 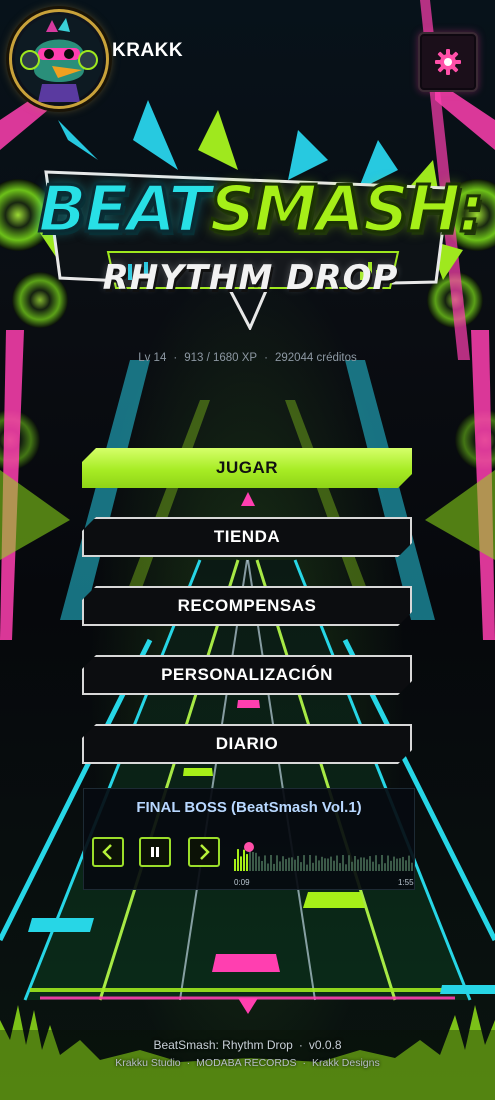 What do you see at coordinates (152, 358) in the screenshot?
I see `level-label: Lv 14` at bounding box center [152, 358].